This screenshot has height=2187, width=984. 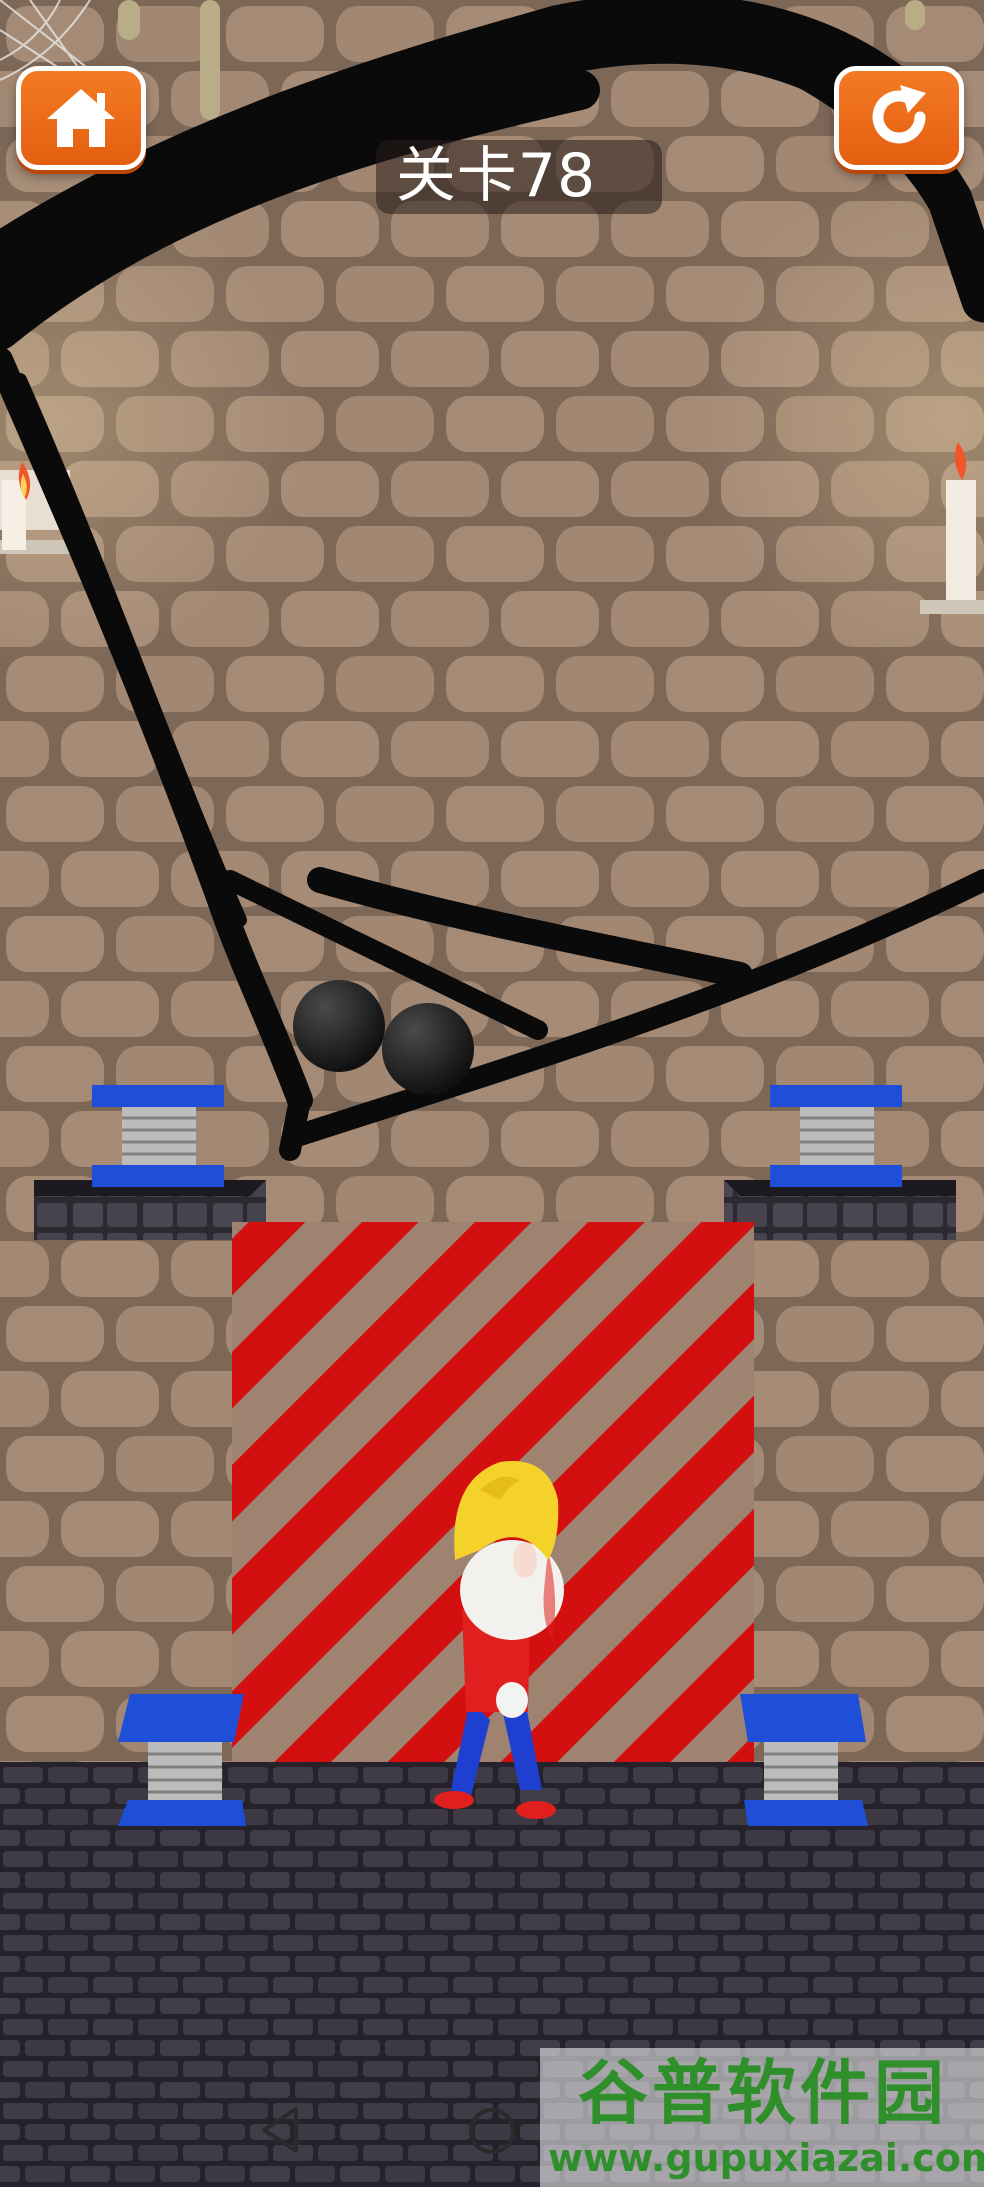 What do you see at coordinates (763, 2093) in the screenshot?
I see `watermark-title: 谷普软件园` at bounding box center [763, 2093].